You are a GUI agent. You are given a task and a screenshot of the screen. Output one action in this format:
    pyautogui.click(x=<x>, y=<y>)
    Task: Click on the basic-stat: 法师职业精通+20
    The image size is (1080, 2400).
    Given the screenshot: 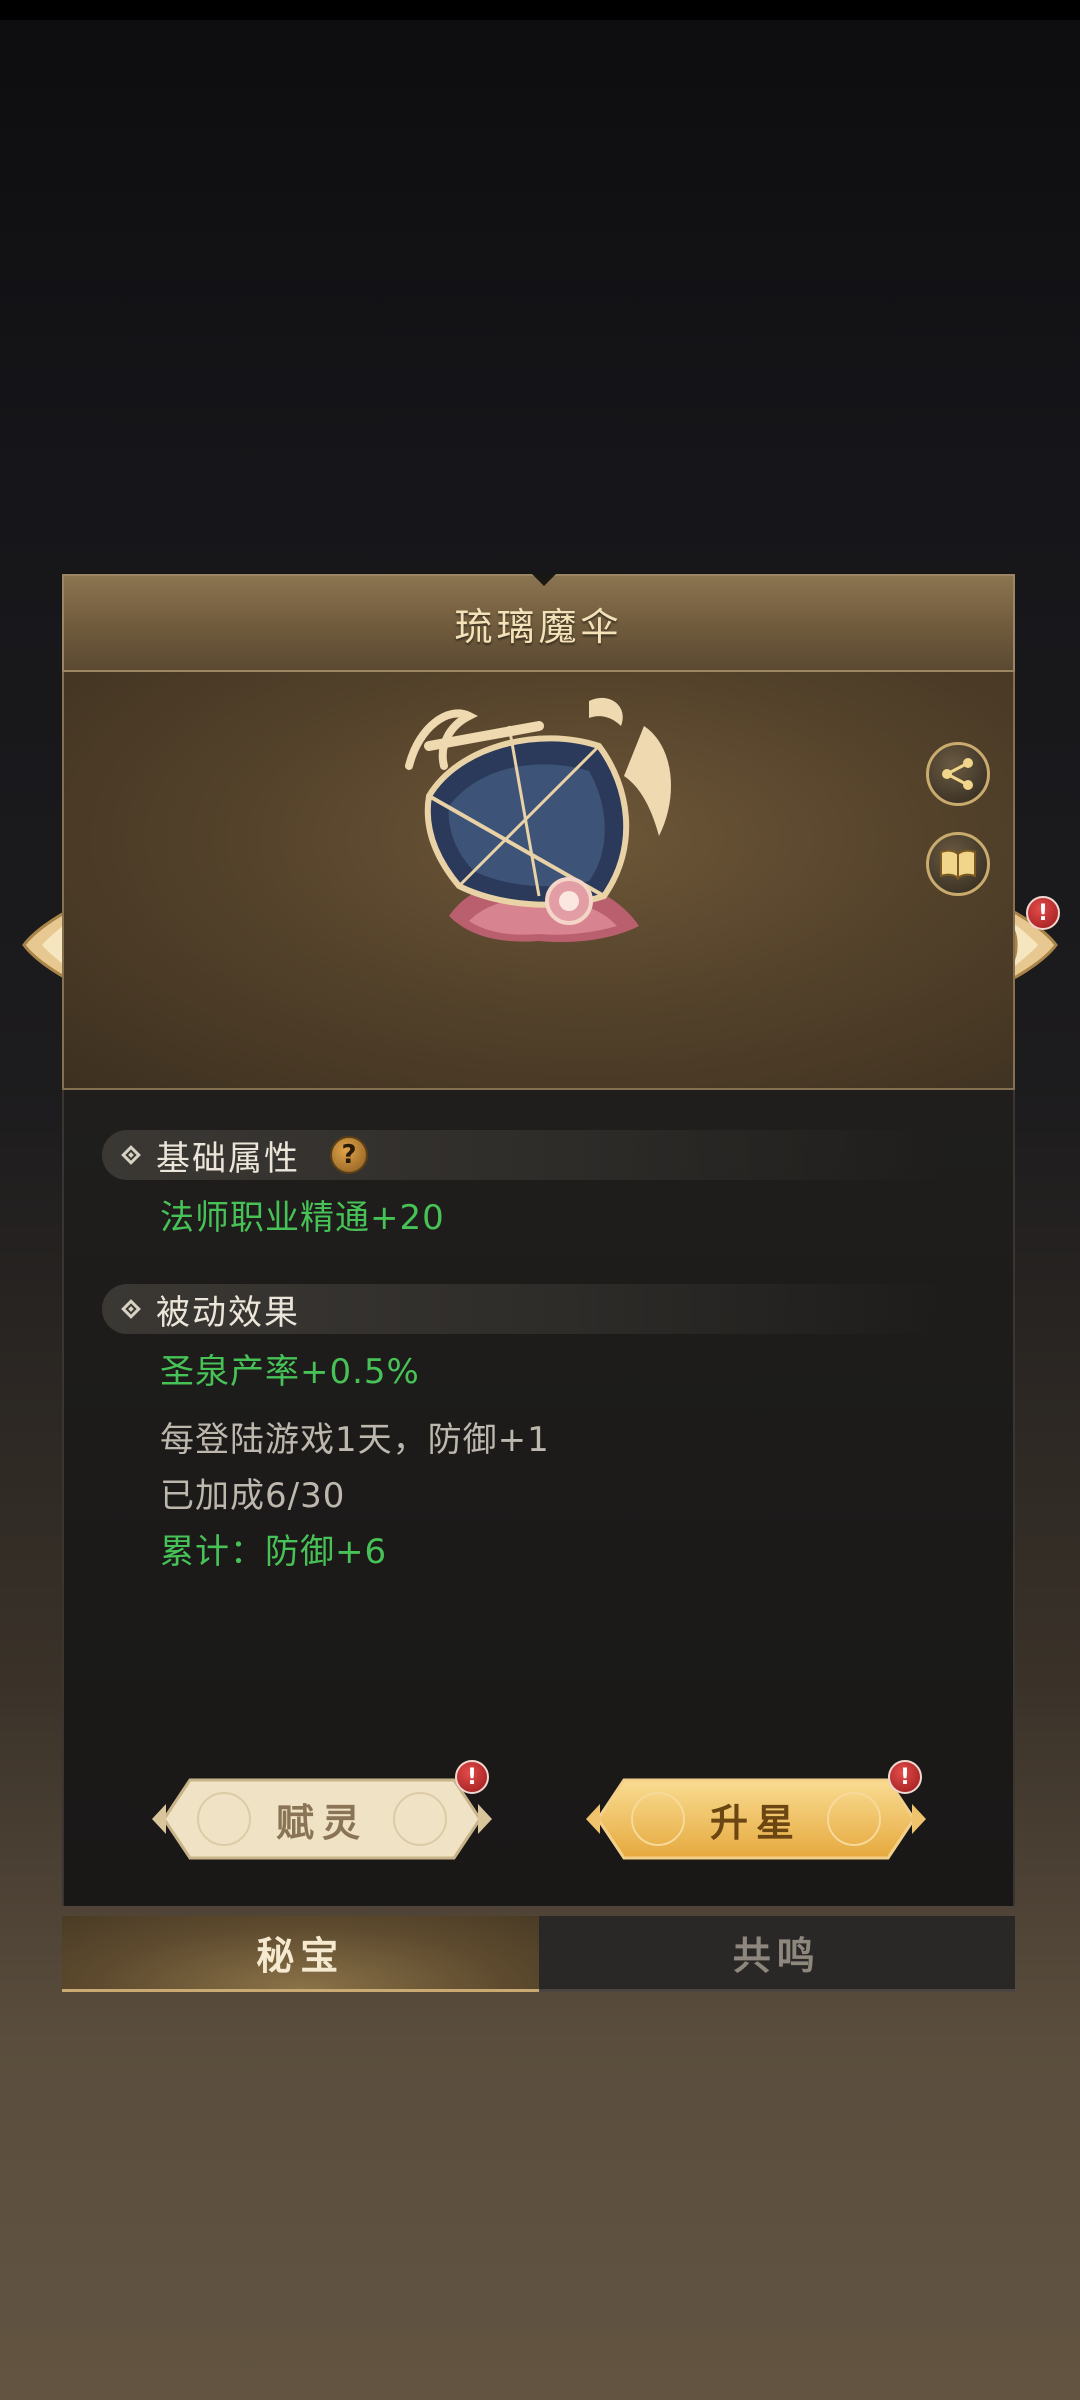 What is the action you would take?
    pyautogui.click(x=302, y=1218)
    